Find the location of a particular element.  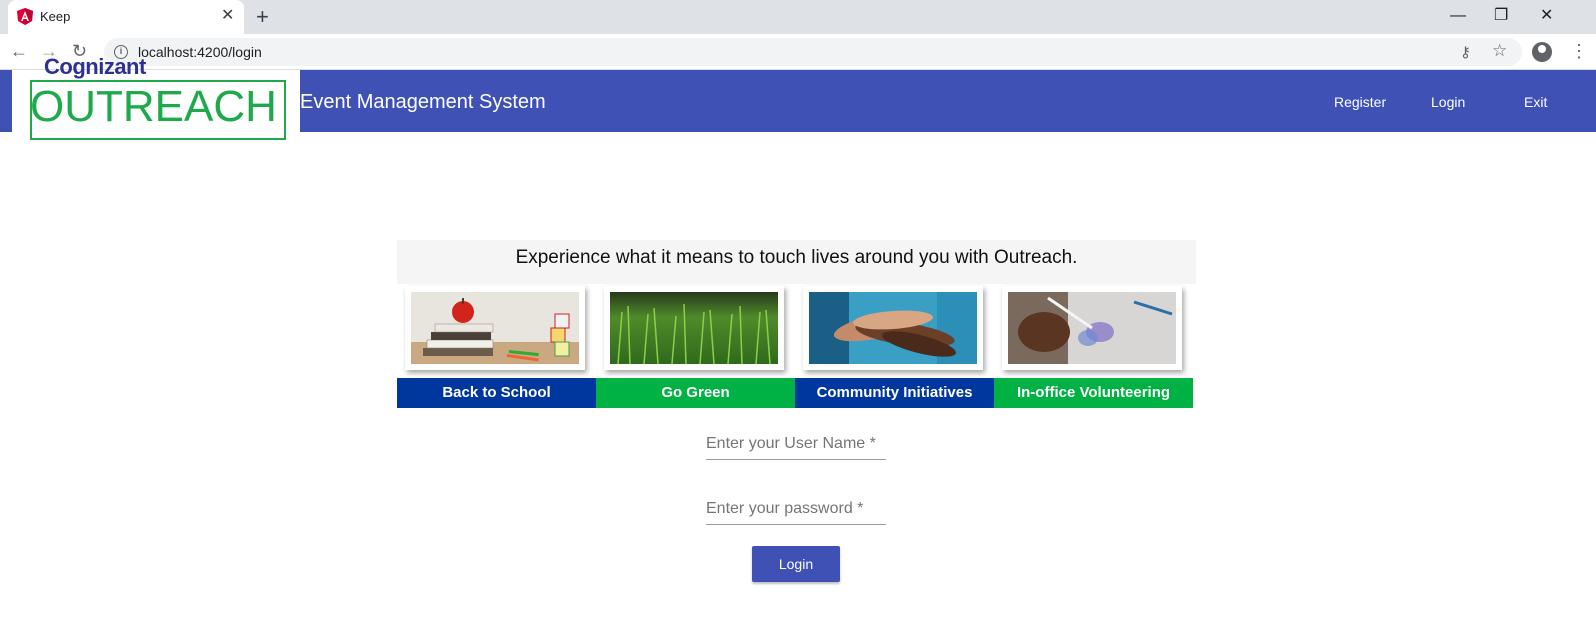

grass-image is located at coordinates (694, 328).